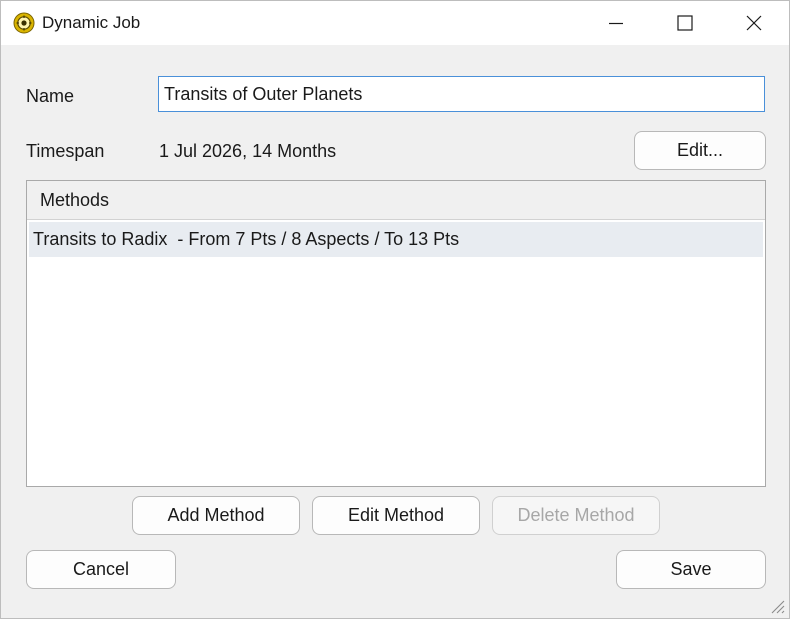 This screenshot has height=619, width=790. I want to click on maximize-button, so click(685, 23).